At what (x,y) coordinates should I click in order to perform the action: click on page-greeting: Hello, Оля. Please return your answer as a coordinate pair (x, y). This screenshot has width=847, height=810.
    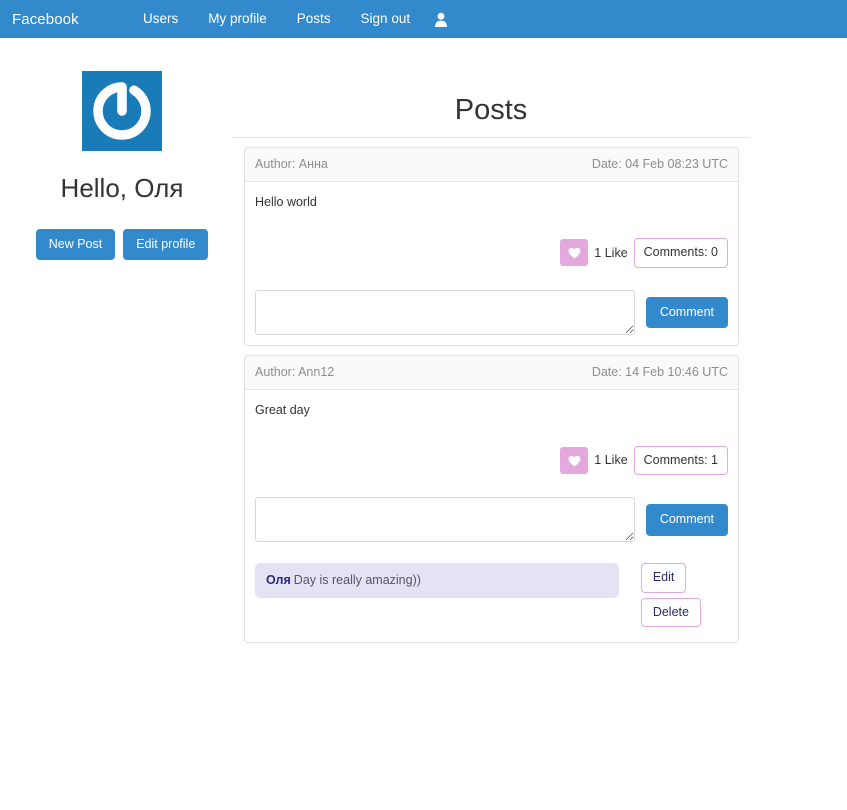
    Looking at the image, I should click on (122, 188).